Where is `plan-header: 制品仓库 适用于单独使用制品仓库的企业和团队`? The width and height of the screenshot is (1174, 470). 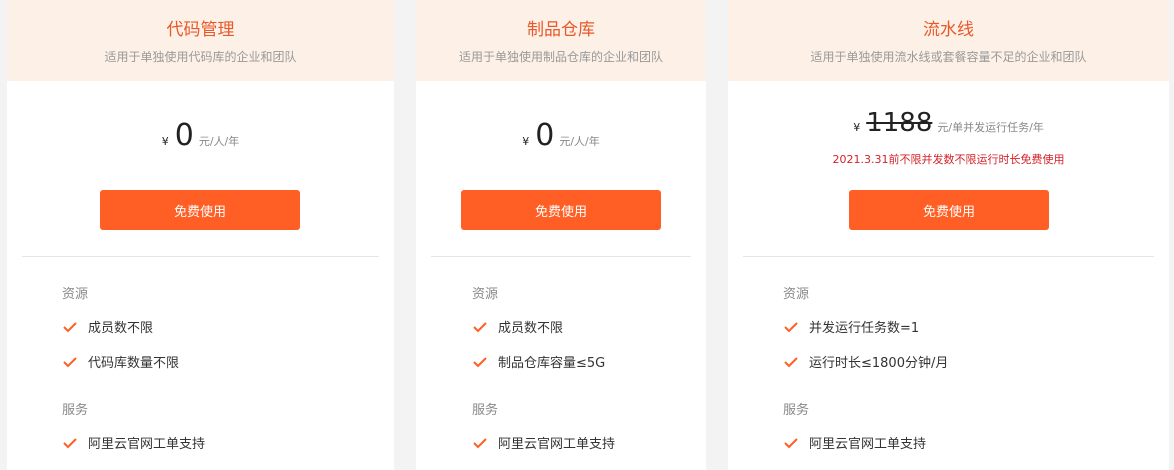 plan-header: 制品仓库 适用于单独使用制品仓库的企业和团队 is located at coordinates (561, 40).